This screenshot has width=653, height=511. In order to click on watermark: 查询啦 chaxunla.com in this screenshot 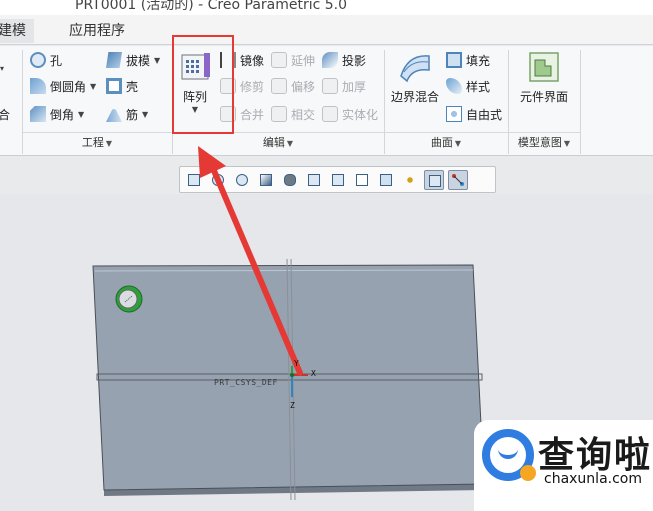, I will do `click(563, 465)`.